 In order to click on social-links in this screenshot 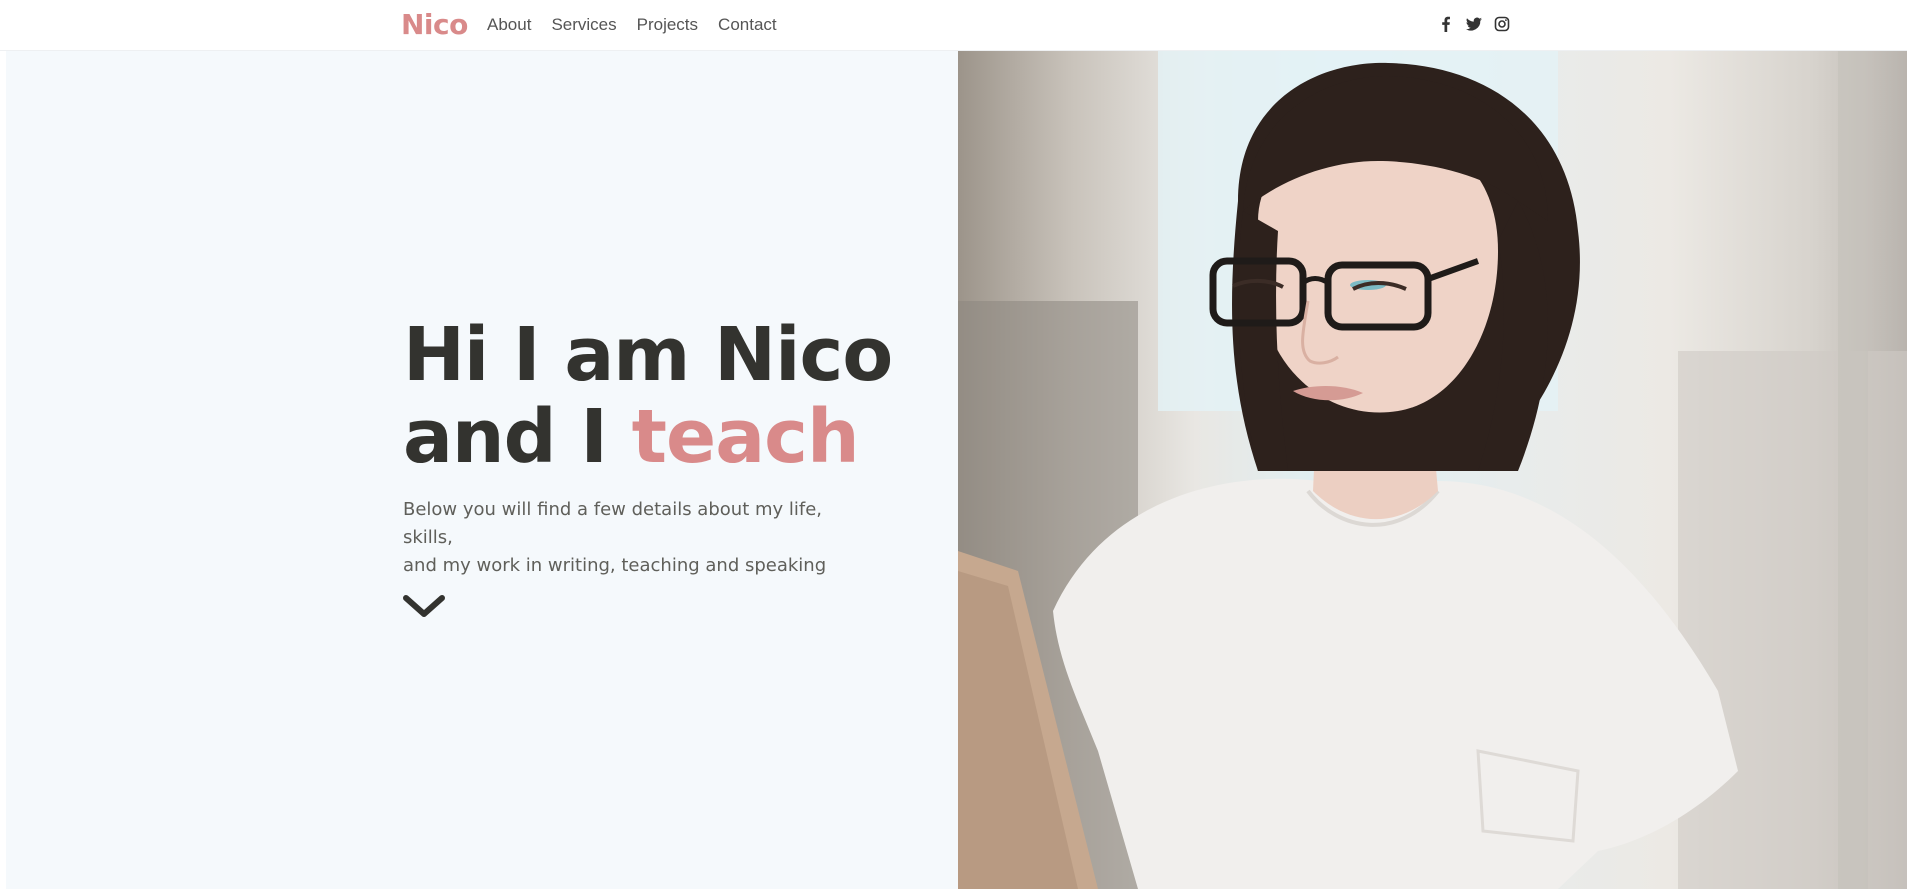, I will do `click(1474, 24)`.